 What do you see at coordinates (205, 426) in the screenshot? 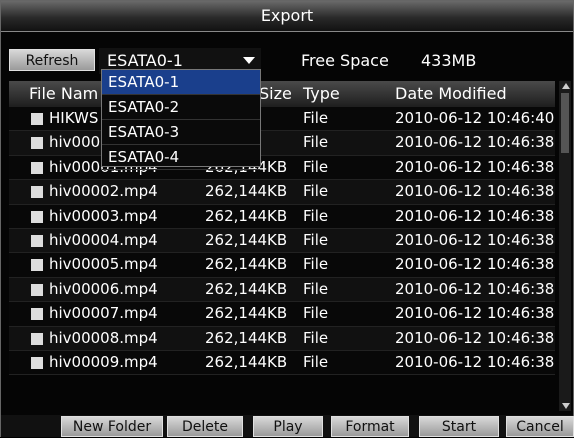
I see `delete-button: Delete` at bounding box center [205, 426].